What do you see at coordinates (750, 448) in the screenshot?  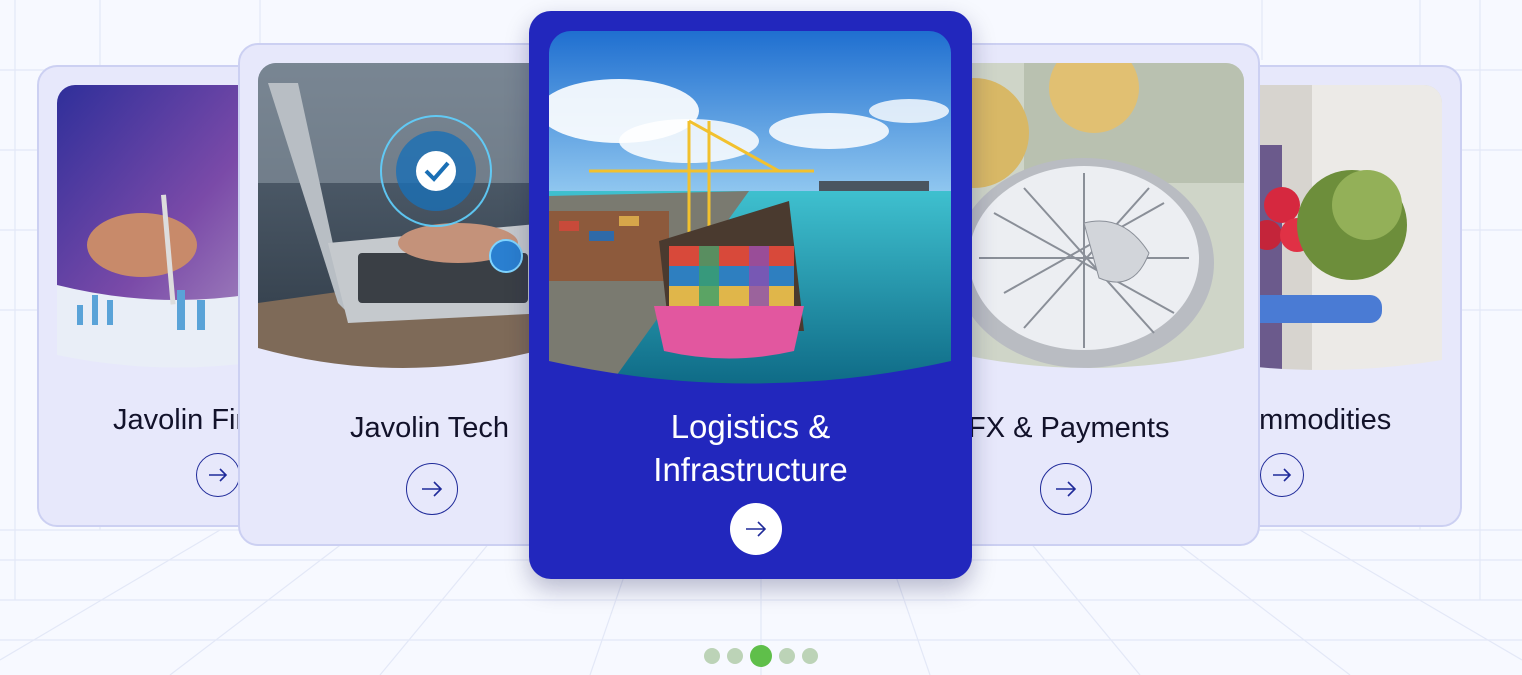 I see `card-title: Logistics & Infrastructure` at bounding box center [750, 448].